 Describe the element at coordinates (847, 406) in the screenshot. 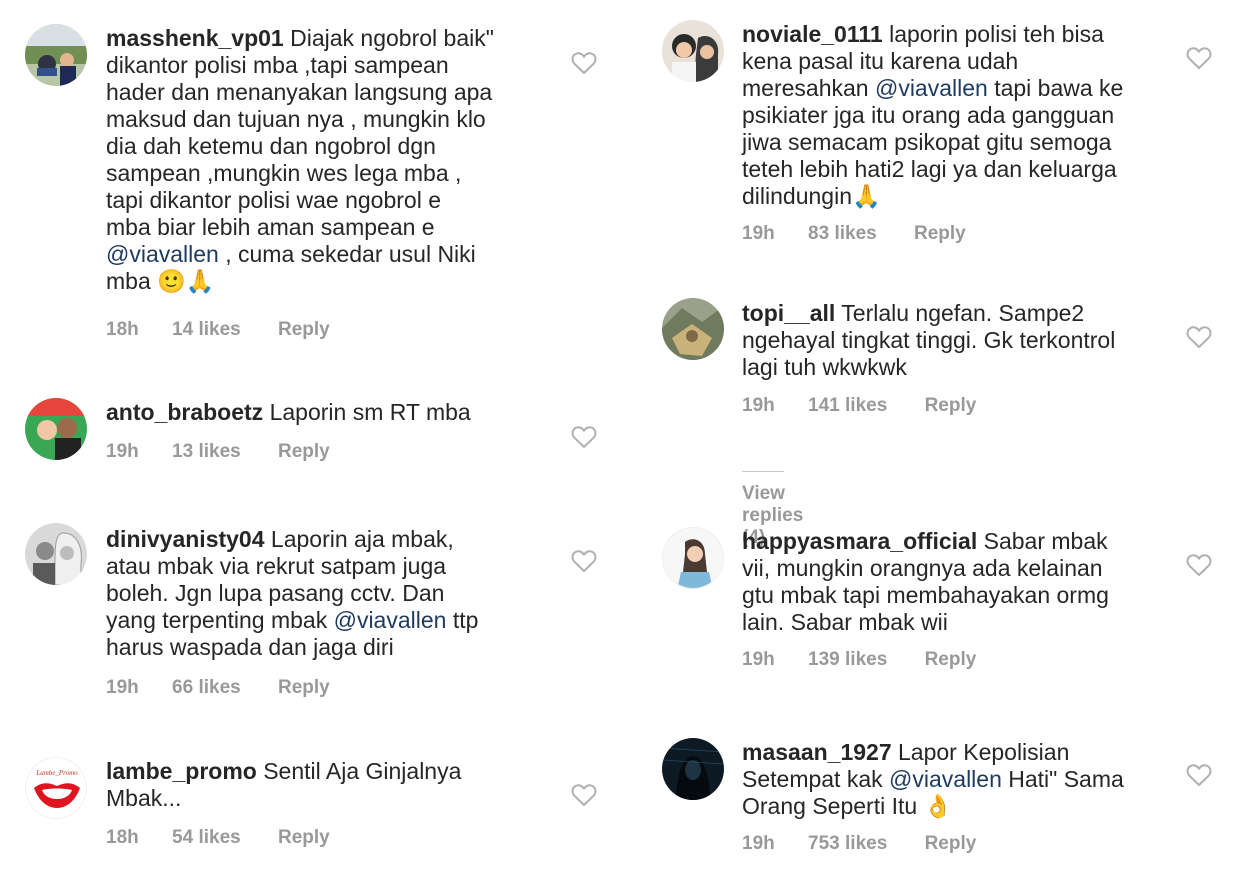

I see `likes-count: 141 likes` at that location.